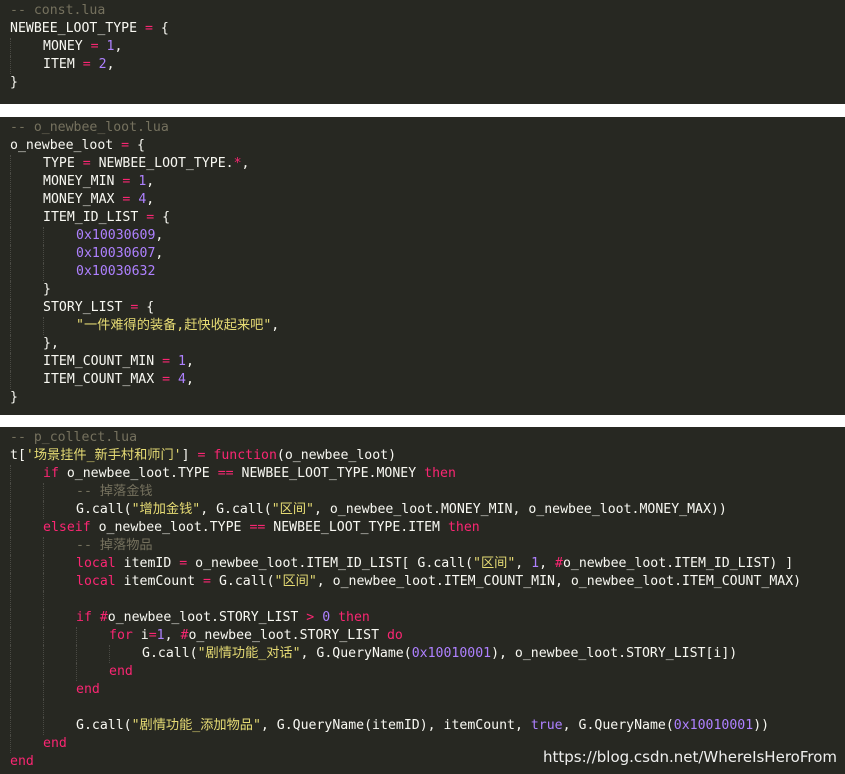 The width and height of the screenshot is (845, 774). I want to click on code-token: function, so click(245, 455).